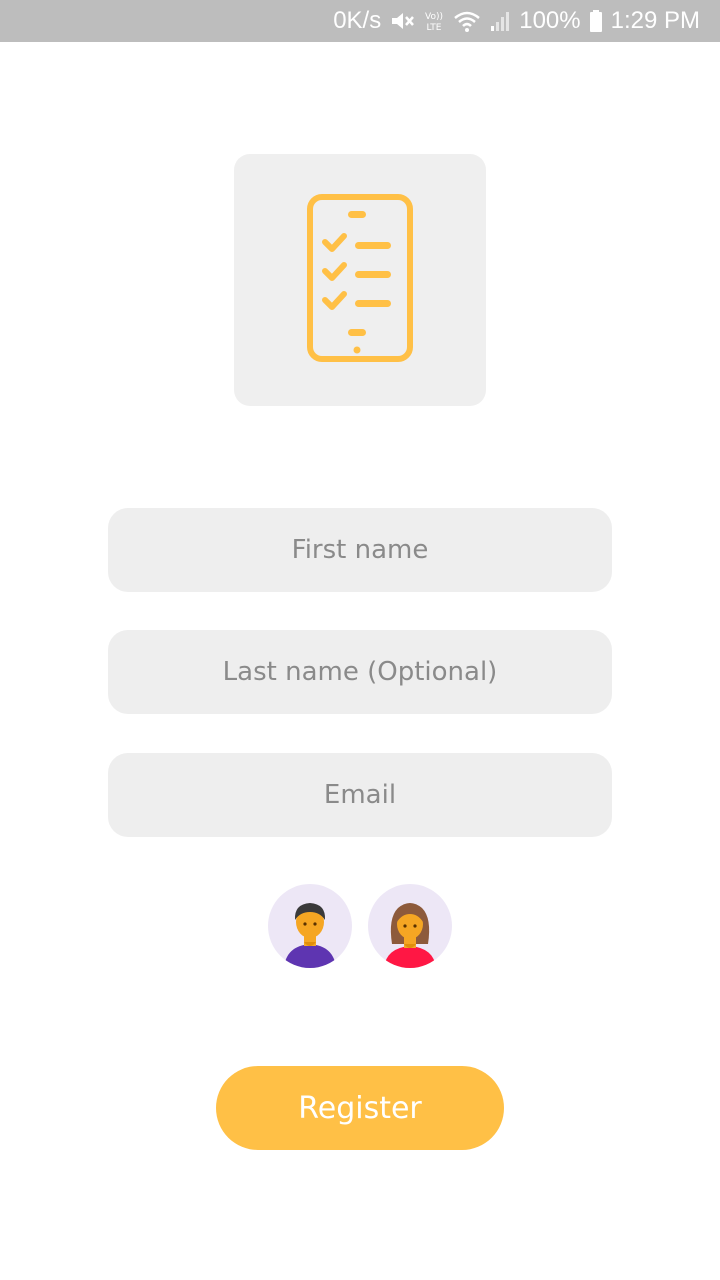 Image resolution: width=720 pixels, height=1280 pixels. I want to click on email-input, so click(360, 795).